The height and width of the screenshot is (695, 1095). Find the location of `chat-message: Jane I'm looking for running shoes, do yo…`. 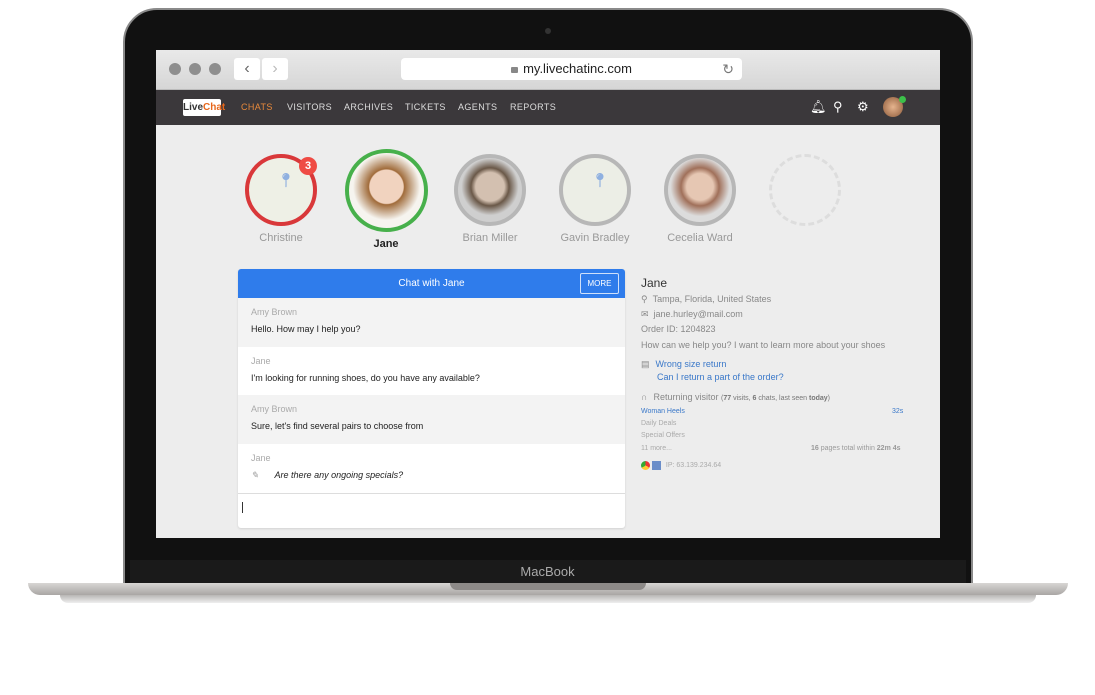

chat-message: Jane I'm looking for running shoes, do yo… is located at coordinates (431, 371).